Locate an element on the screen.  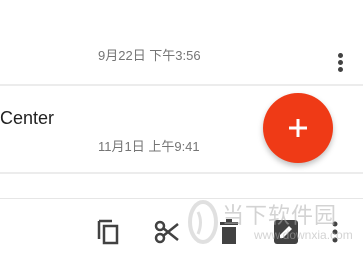
copy-button is located at coordinates (108, 232).